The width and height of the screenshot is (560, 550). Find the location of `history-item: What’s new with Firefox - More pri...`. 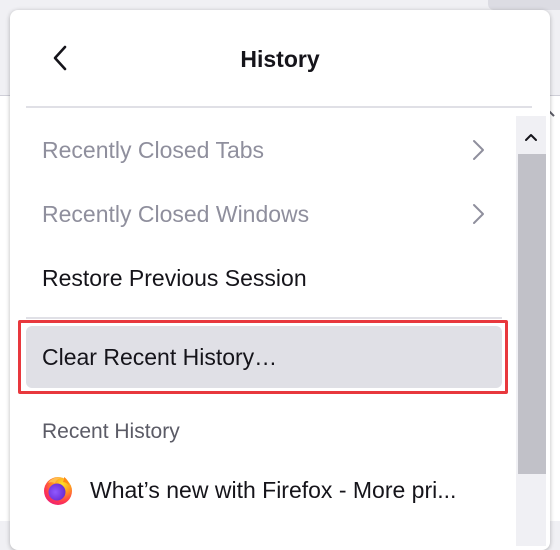

history-item: What’s new with Firefox - More pri... is located at coordinates (264, 490).